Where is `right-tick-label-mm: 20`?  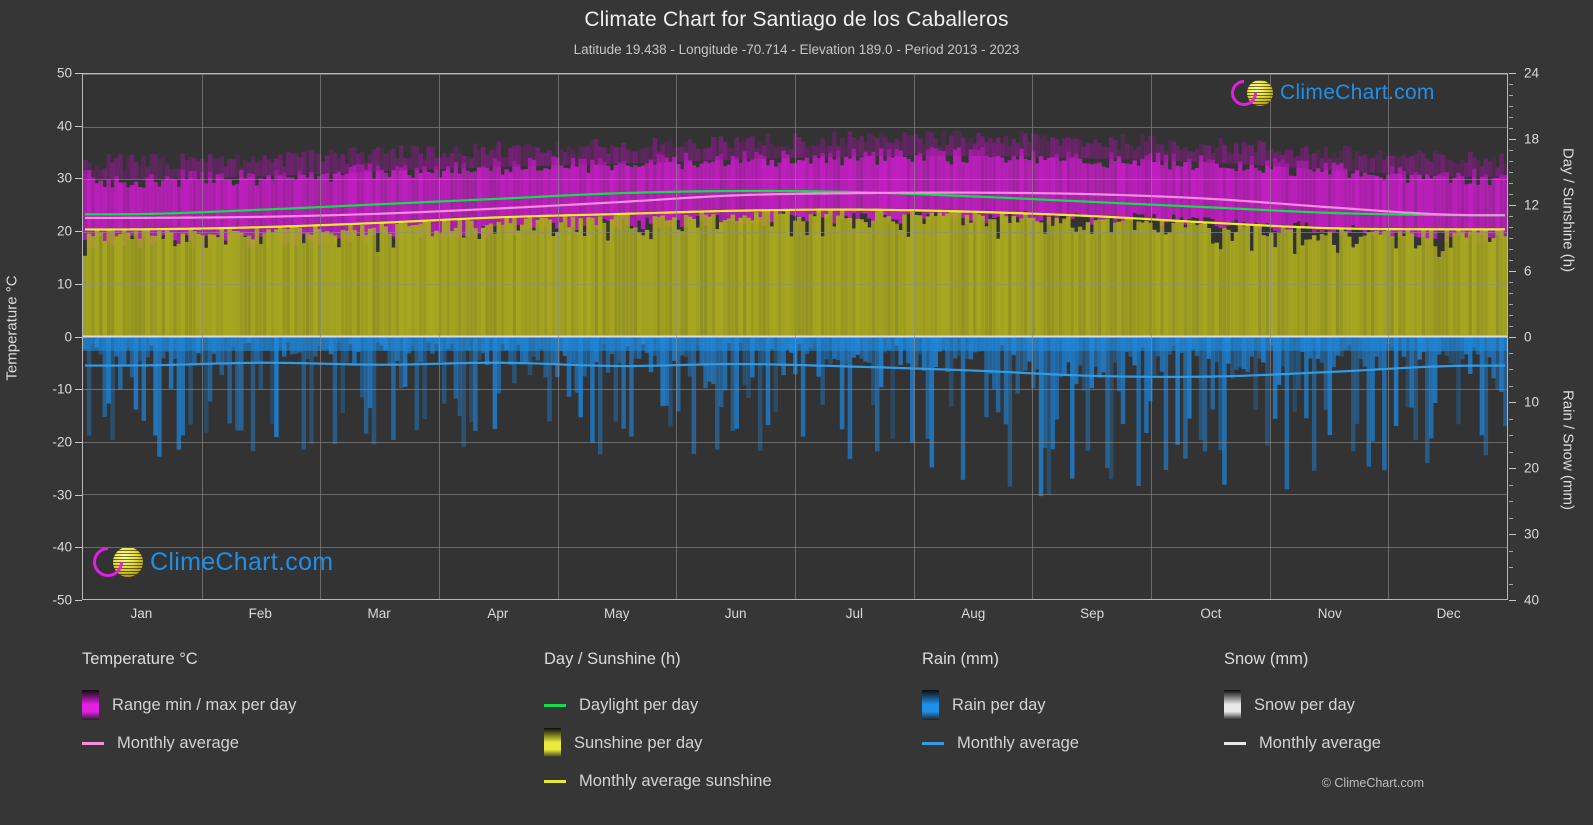
right-tick-label-mm: 20 is located at coordinates (1532, 468).